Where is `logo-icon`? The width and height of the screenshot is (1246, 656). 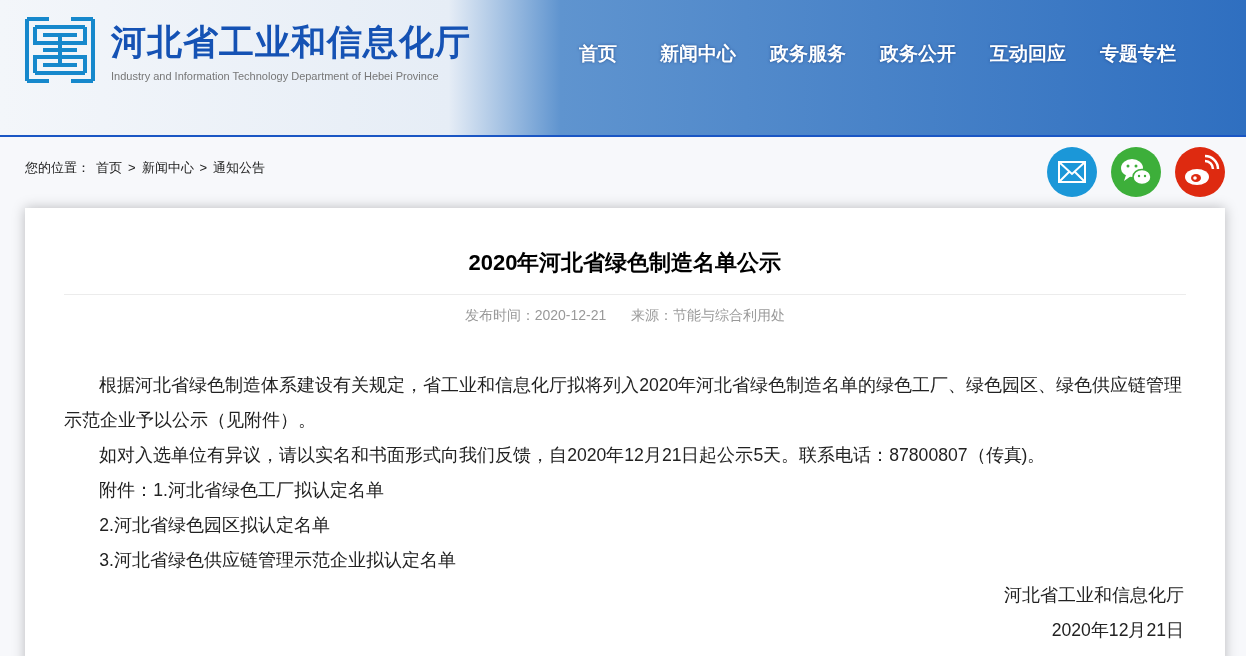 logo-icon is located at coordinates (60, 50).